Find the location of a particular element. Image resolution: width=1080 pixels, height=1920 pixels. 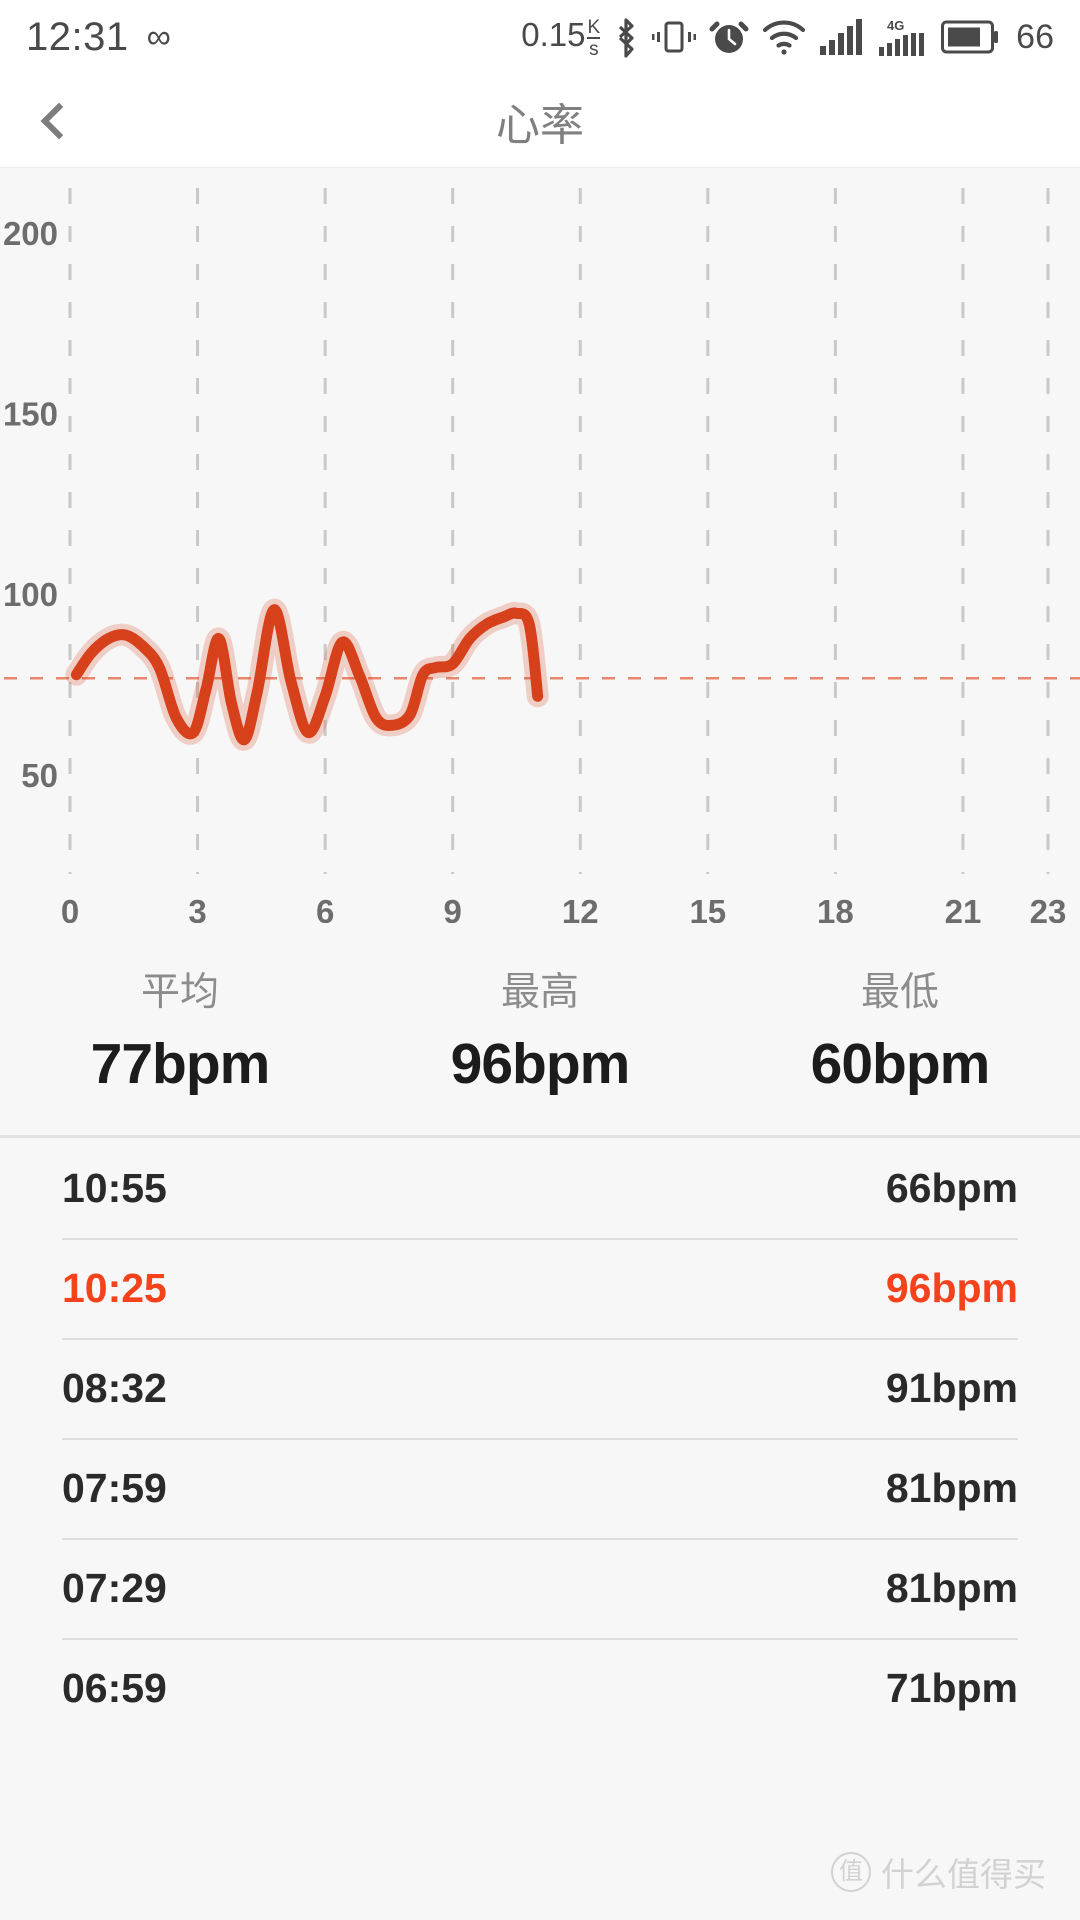

table-row: 10:55 66bpm is located at coordinates (540, 1188).